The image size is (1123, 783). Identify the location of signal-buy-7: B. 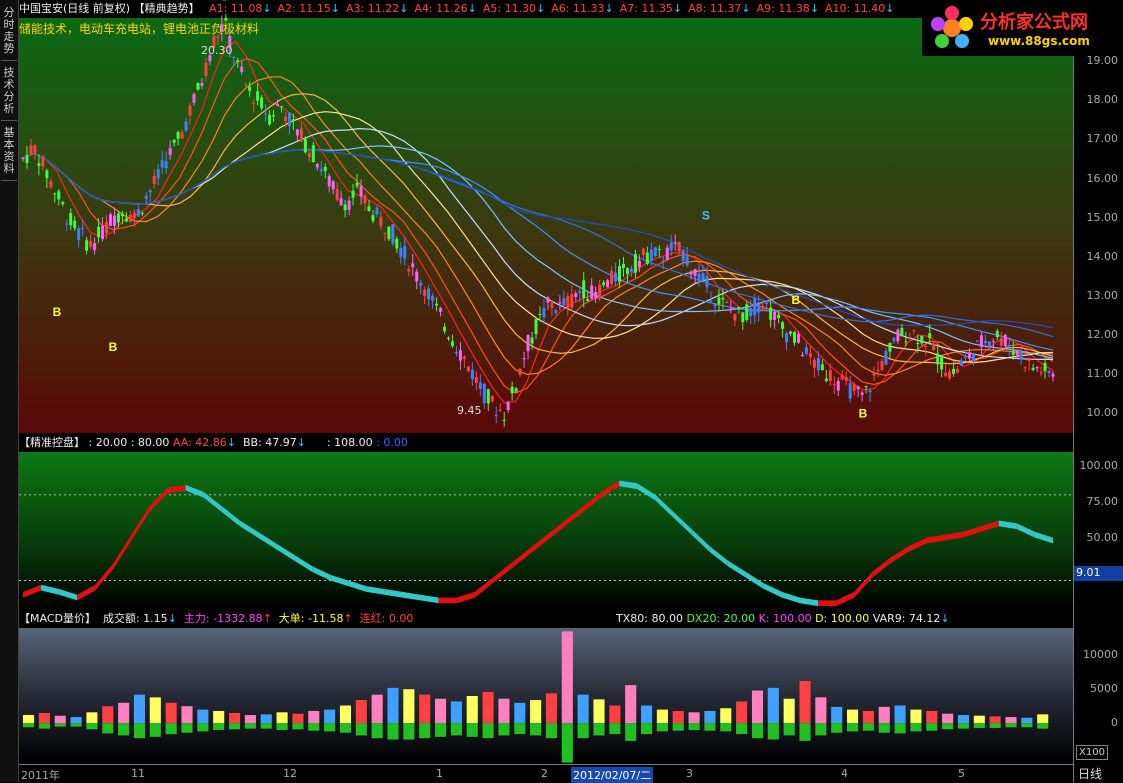
(863, 414).